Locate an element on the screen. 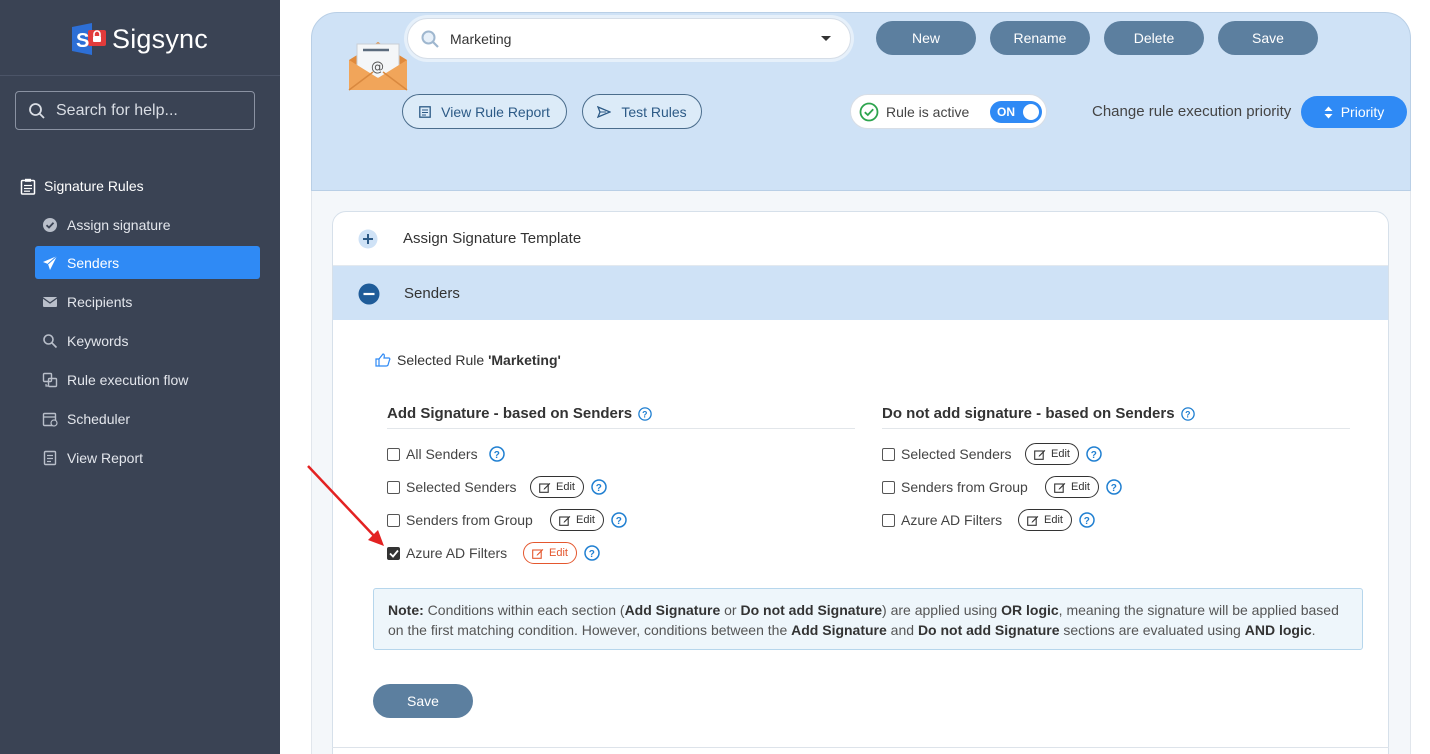  section-title-text: Add Signature - based on Senders is located at coordinates (510, 413).